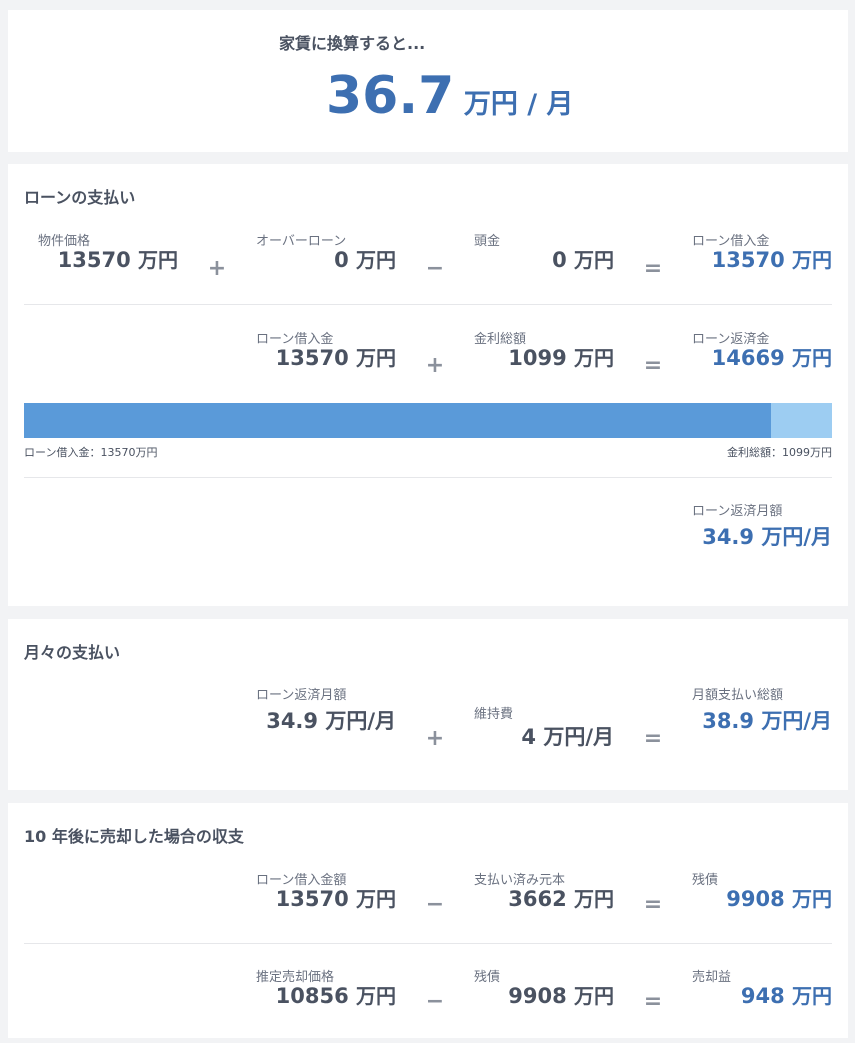  I want to click on remaining-debt: 残債 9908 万円, so click(762, 889).